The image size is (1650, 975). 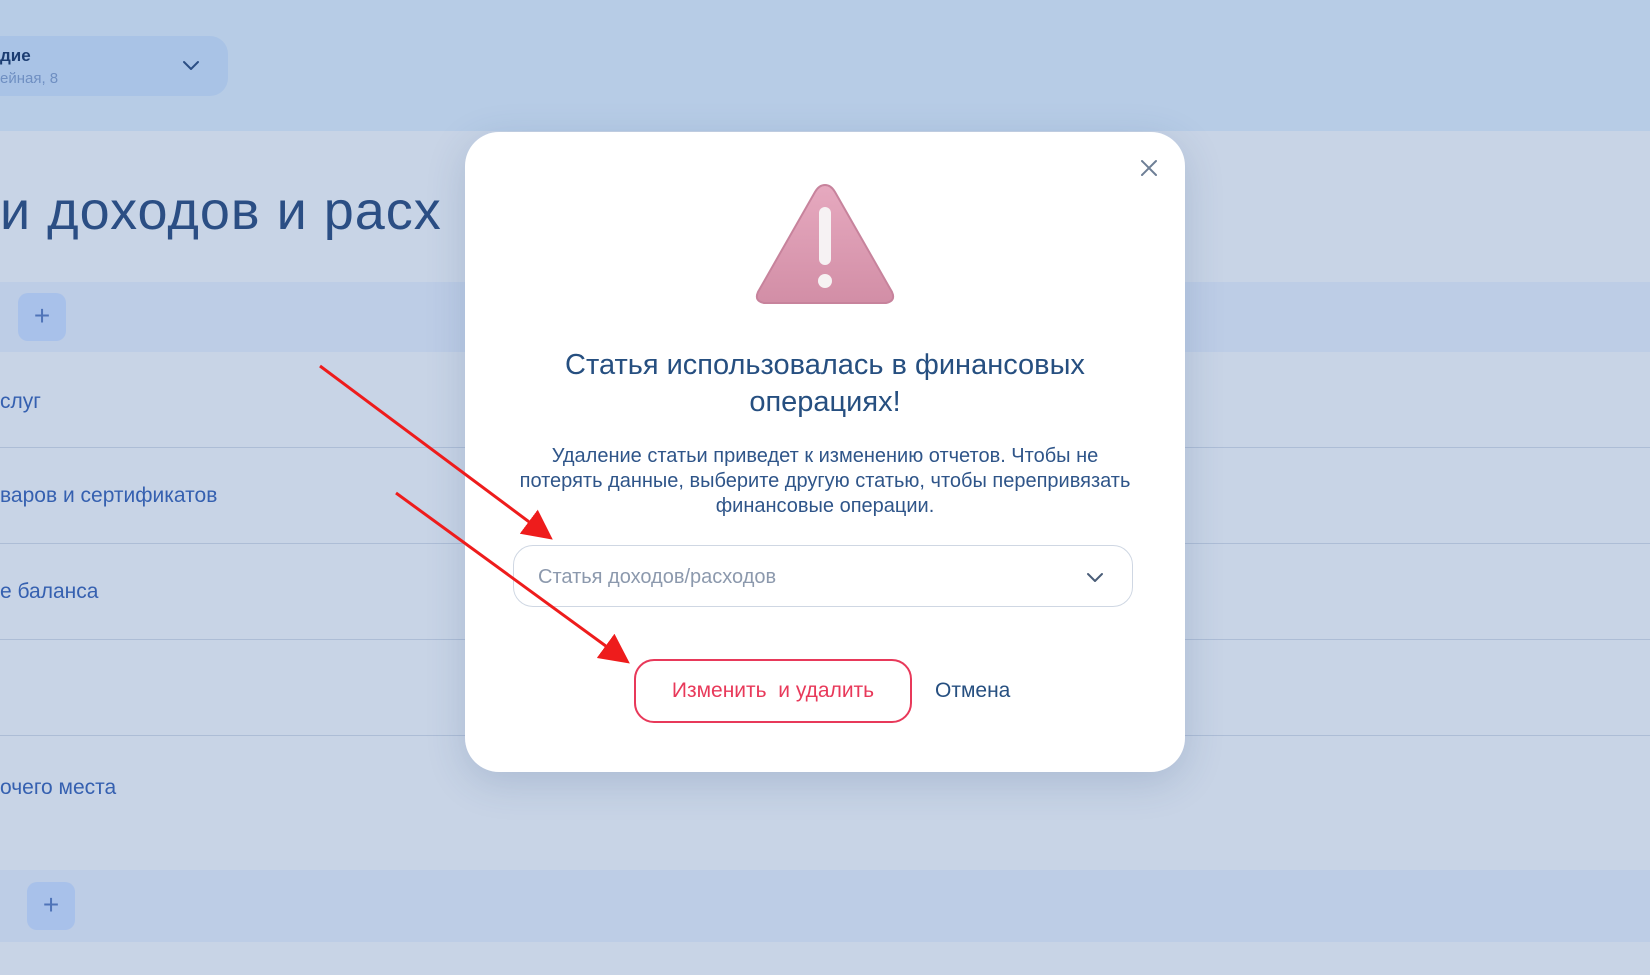 What do you see at coordinates (58, 787) in the screenshot?
I see `list-item-label: очего места` at bounding box center [58, 787].